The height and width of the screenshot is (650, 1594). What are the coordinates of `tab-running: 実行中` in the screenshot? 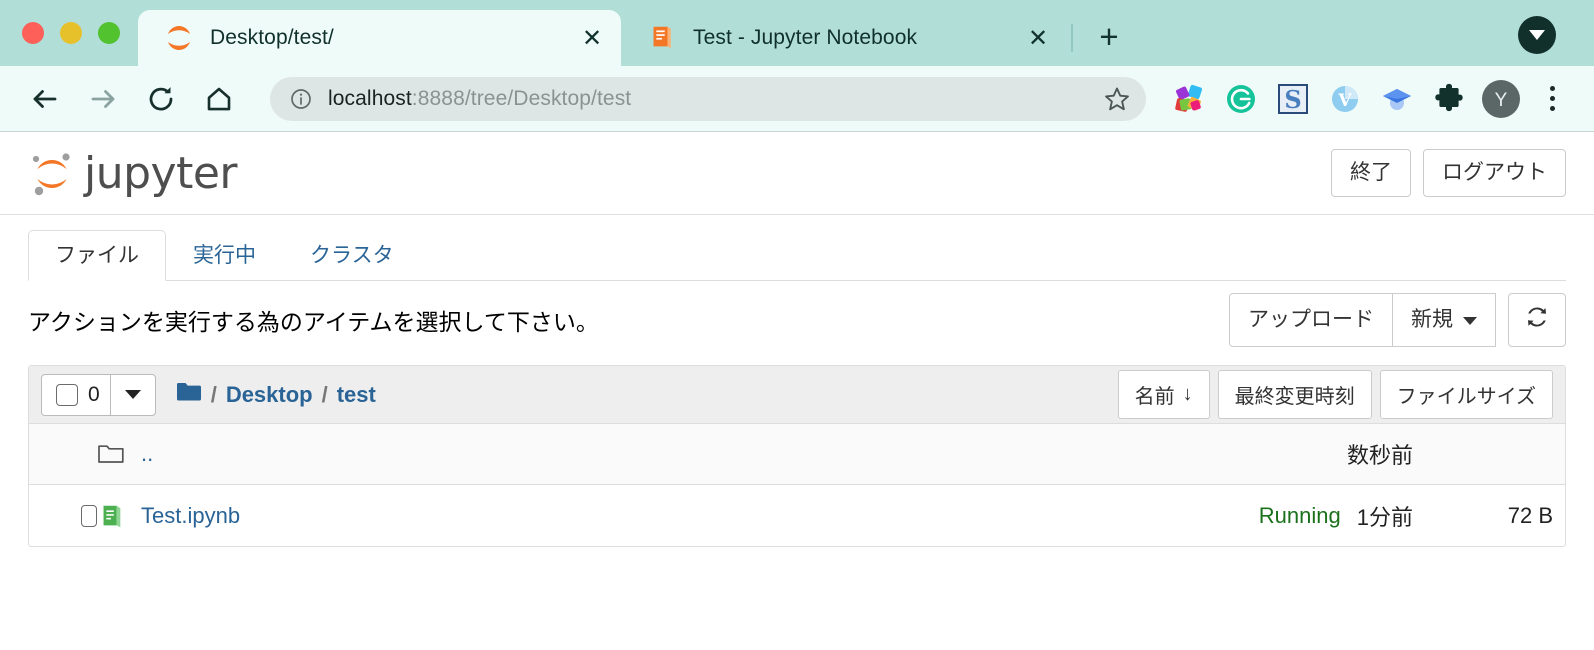 It's located at (224, 255).